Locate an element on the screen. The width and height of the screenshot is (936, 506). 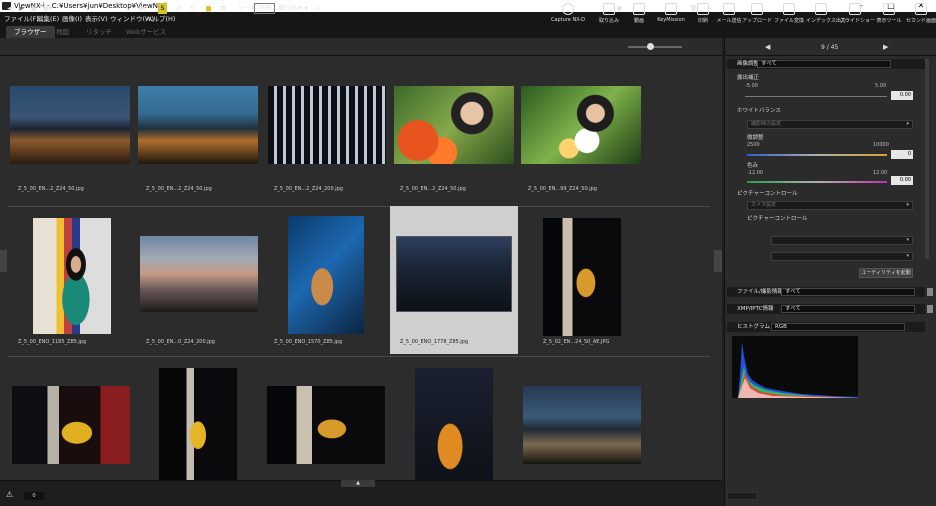
picture-control-option-2: ▾ is located at coordinates (842, 256).